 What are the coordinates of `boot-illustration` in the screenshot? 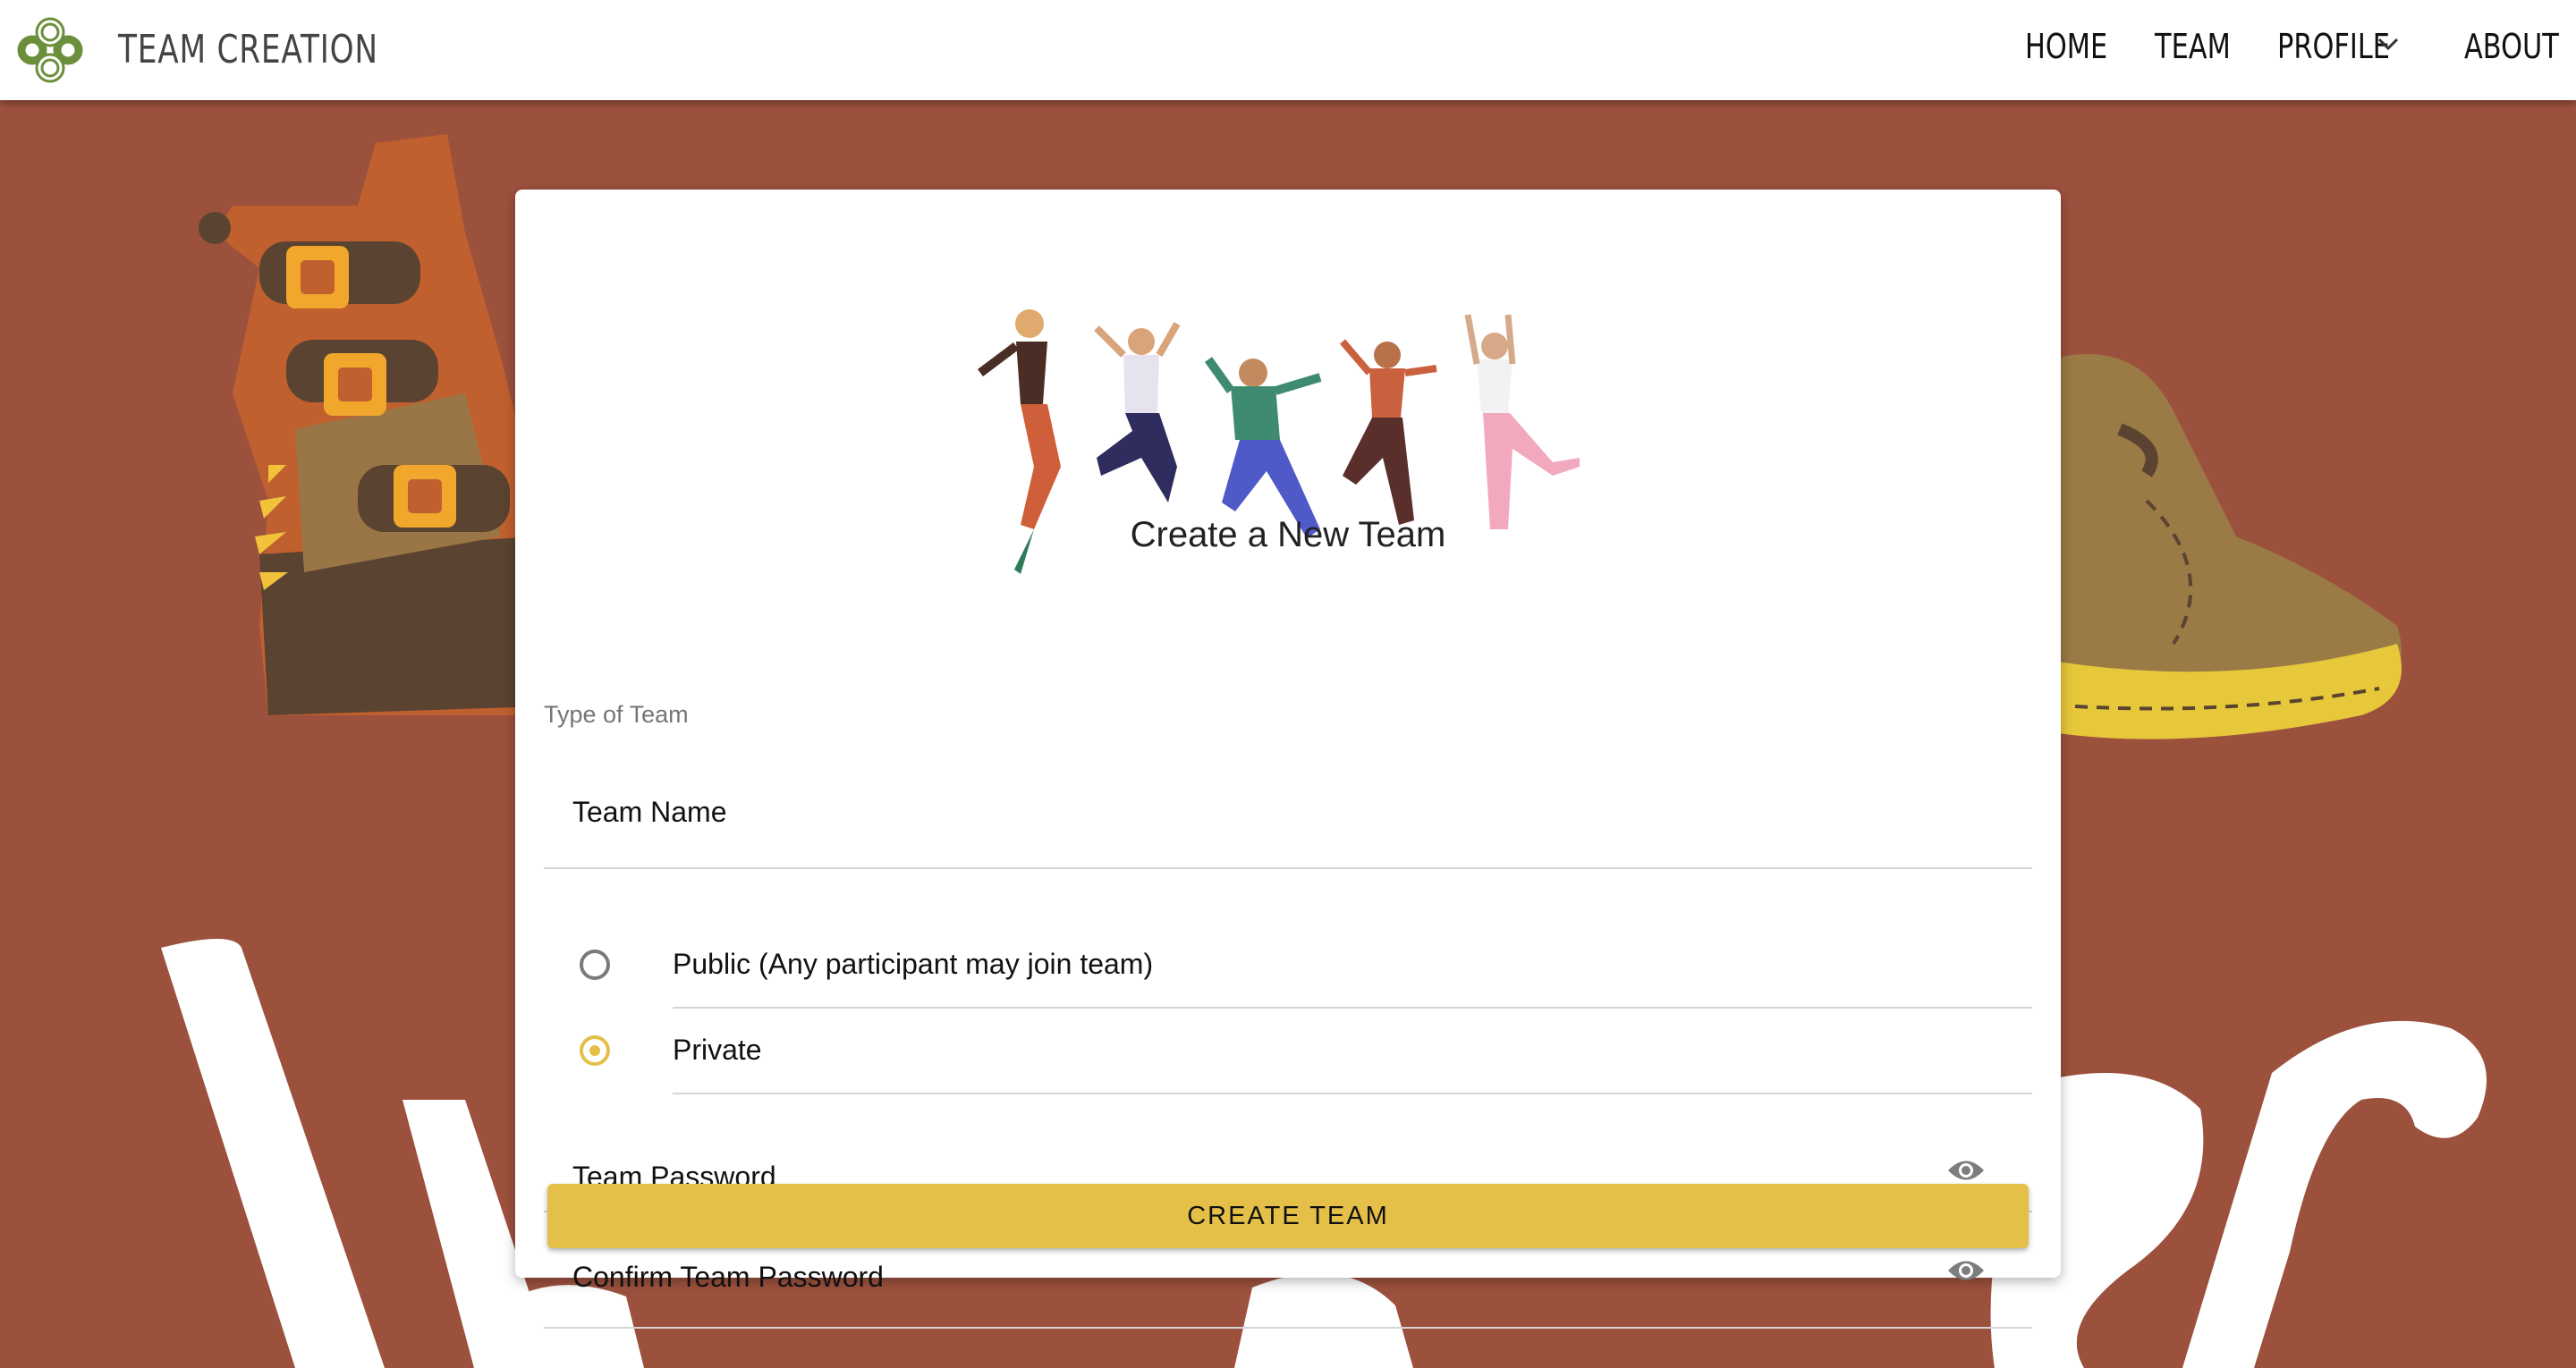 It's located at (377, 424).